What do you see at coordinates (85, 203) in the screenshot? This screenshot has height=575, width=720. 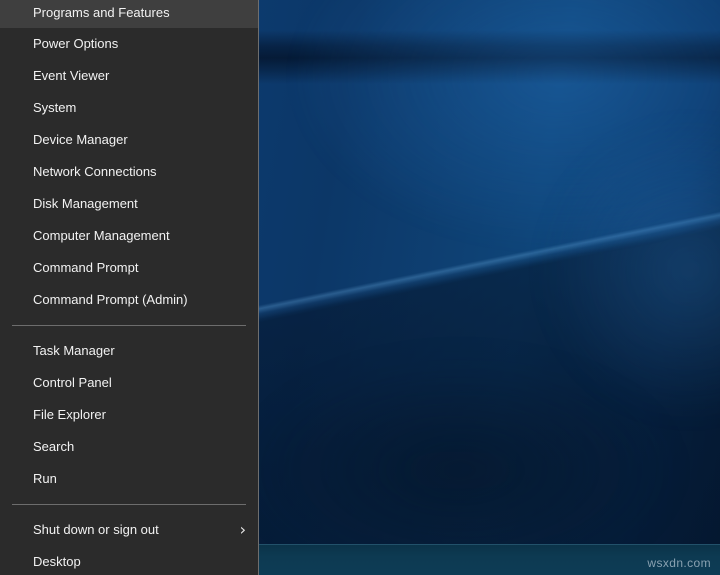 I see `menu-item-label: Disk Management` at bounding box center [85, 203].